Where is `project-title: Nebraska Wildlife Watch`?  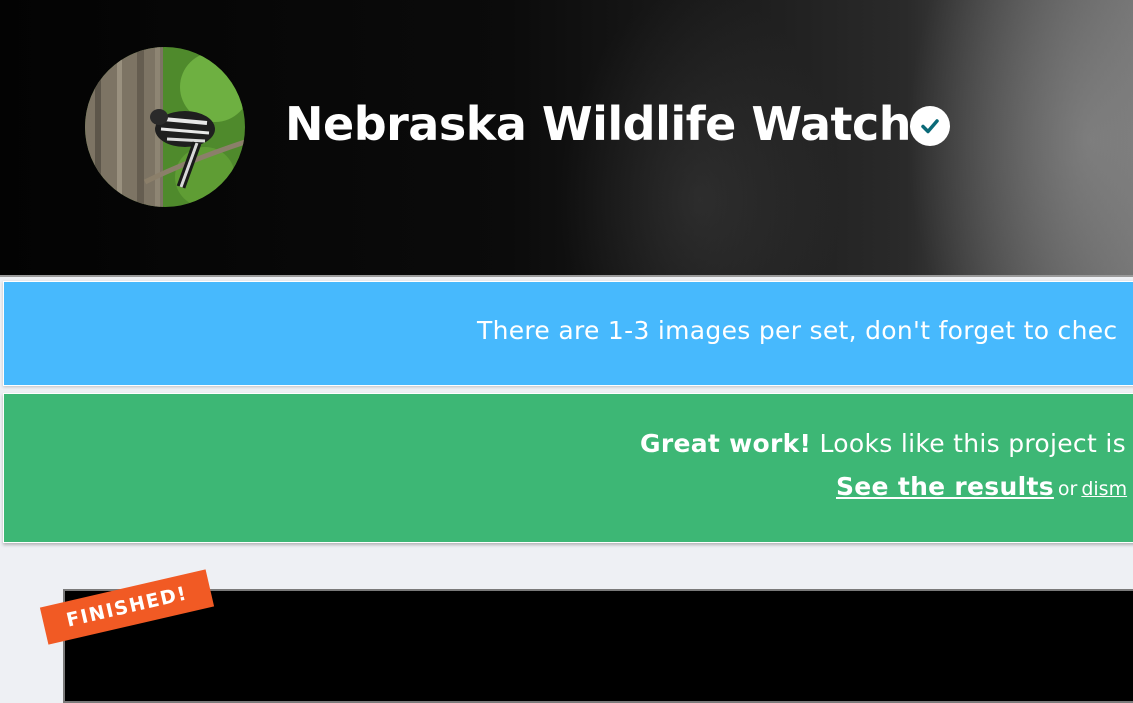
project-title: Nebraska Wildlife Watch is located at coordinates (598, 124).